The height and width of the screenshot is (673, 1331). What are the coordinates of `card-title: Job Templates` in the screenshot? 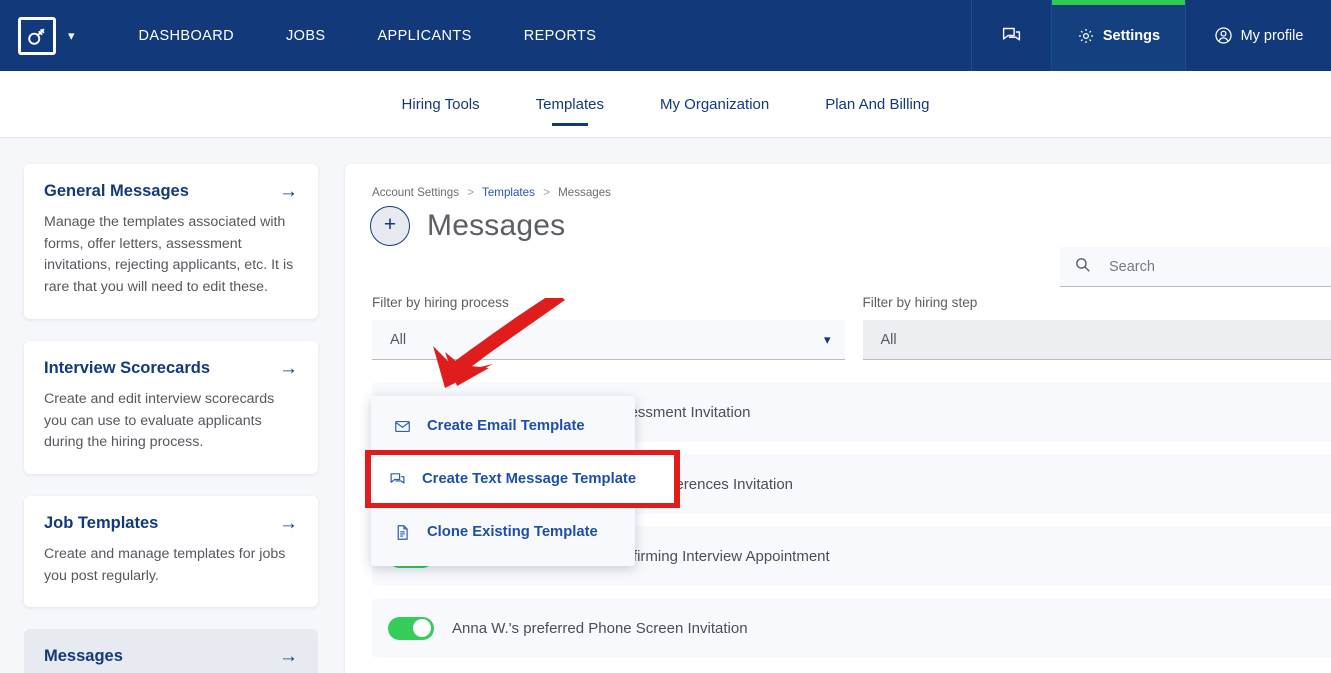 It's located at (101, 523).